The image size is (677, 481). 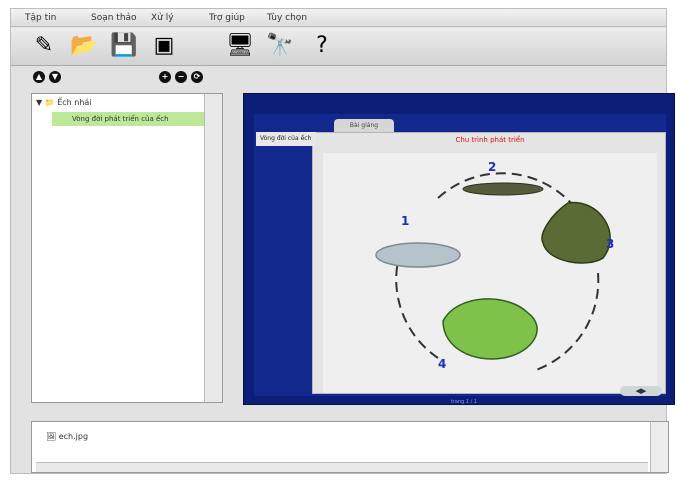 I want to click on bottom-panel: 🖼 ech.jpg, so click(x=350, y=447).